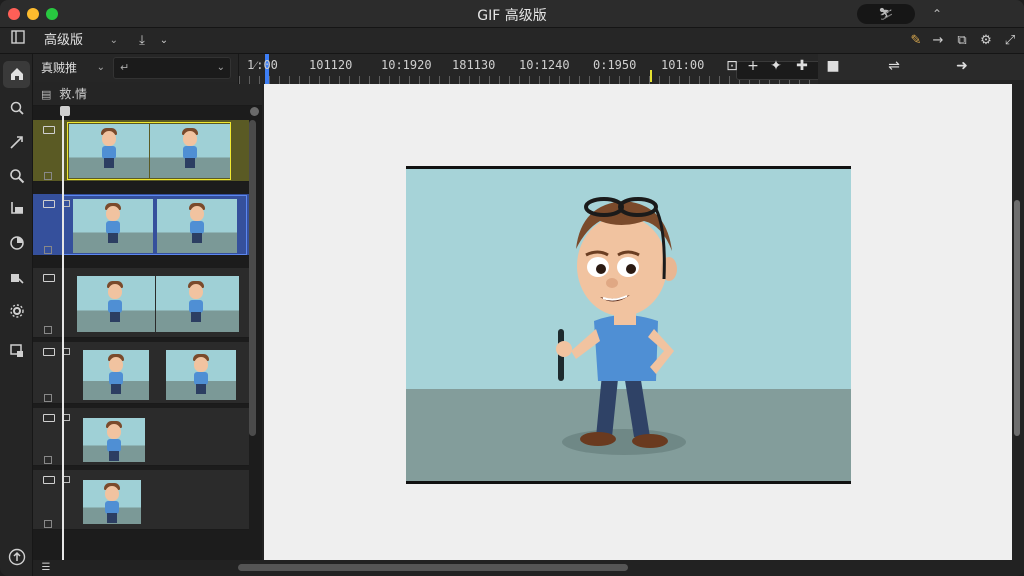 Image resolution: width=1024 pixels, height=576 pixels. I want to click on menu-icon: ☰, so click(46, 568).